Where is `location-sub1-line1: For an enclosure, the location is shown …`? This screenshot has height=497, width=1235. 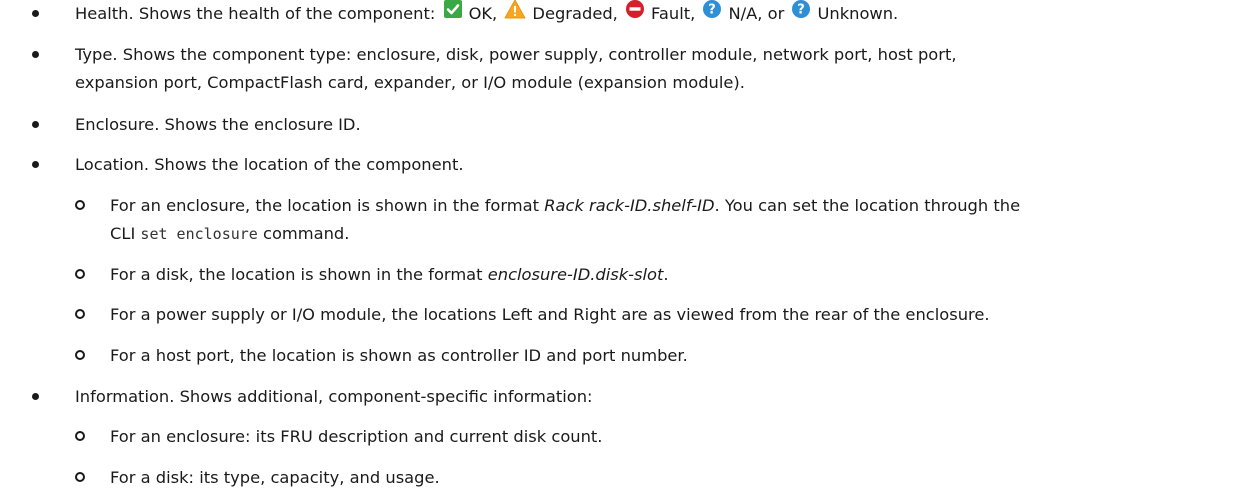
location-sub1-line1: For an enclosure, the location is shown … is located at coordinates (565, 206).